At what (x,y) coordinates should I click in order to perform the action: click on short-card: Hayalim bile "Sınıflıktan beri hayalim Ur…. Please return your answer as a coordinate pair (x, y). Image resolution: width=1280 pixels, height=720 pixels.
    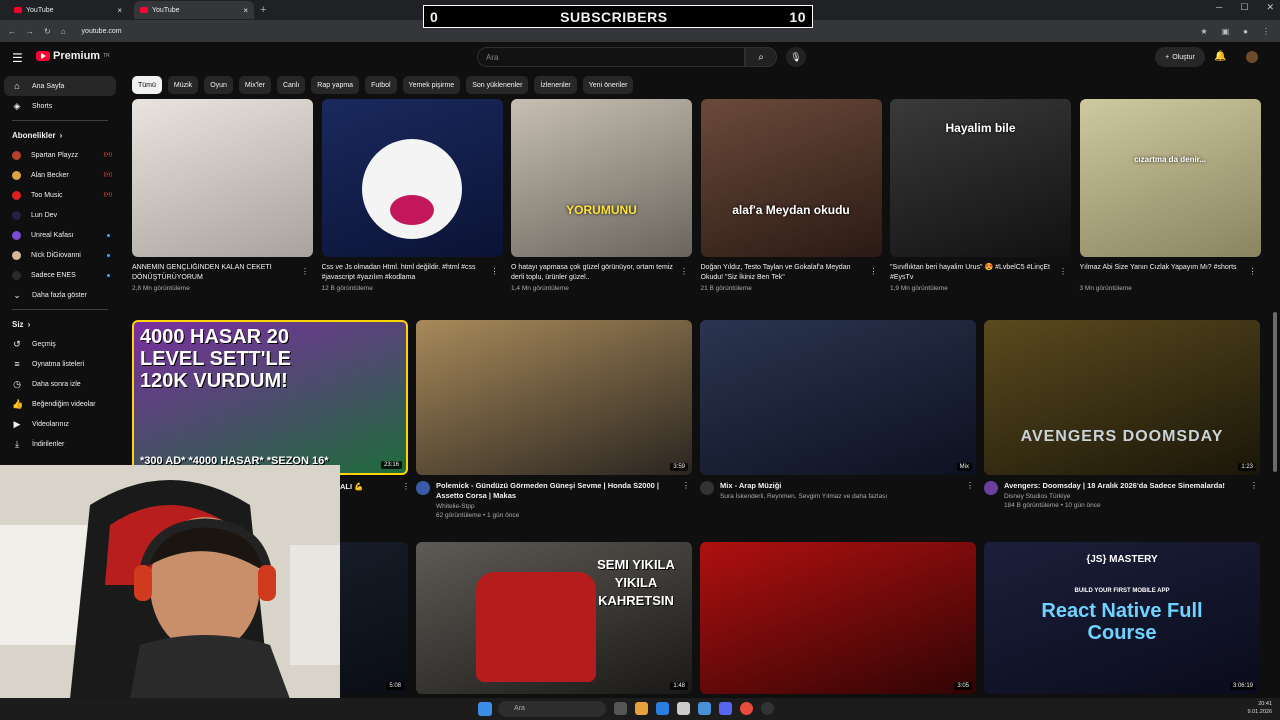
    Looking at the image, I should click on (980, 195).